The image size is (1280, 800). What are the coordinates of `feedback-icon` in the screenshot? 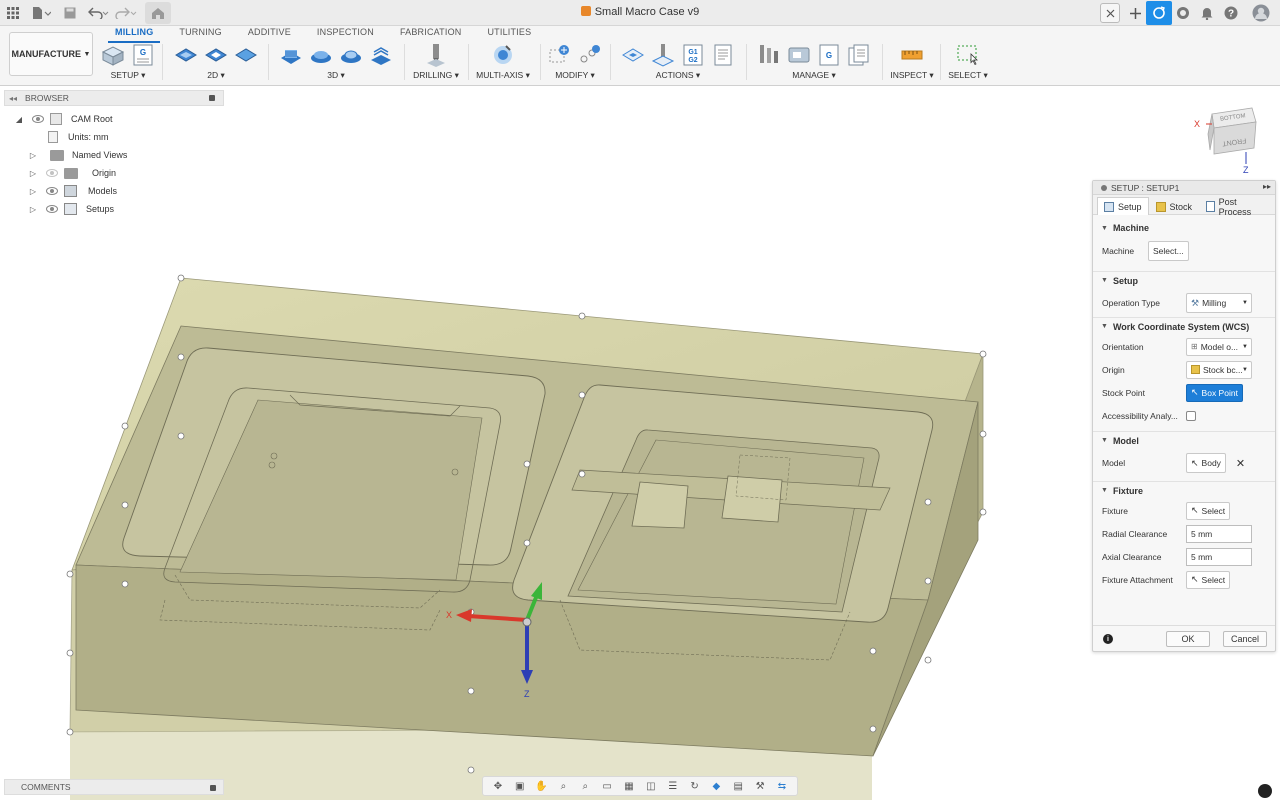 It's located at (1265, 791).